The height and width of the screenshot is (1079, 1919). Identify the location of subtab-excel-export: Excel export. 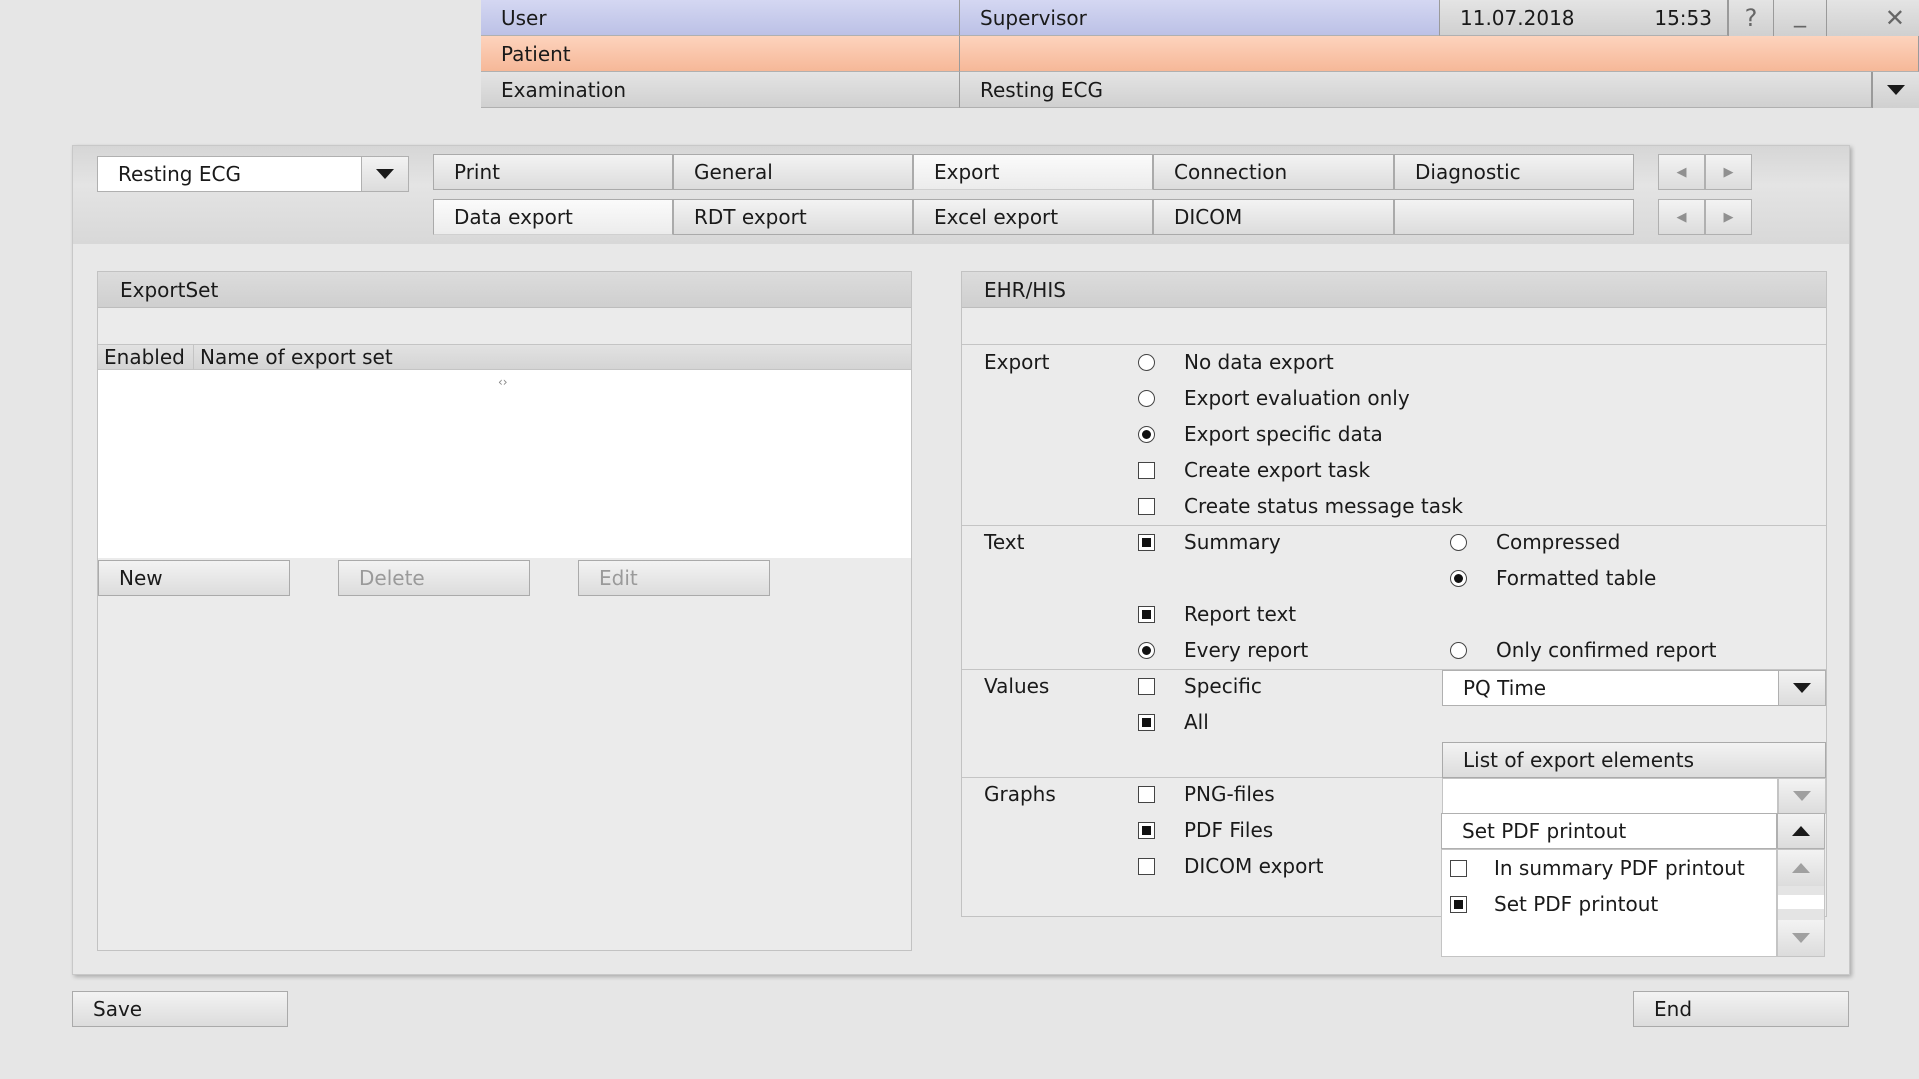
(1033, 217).